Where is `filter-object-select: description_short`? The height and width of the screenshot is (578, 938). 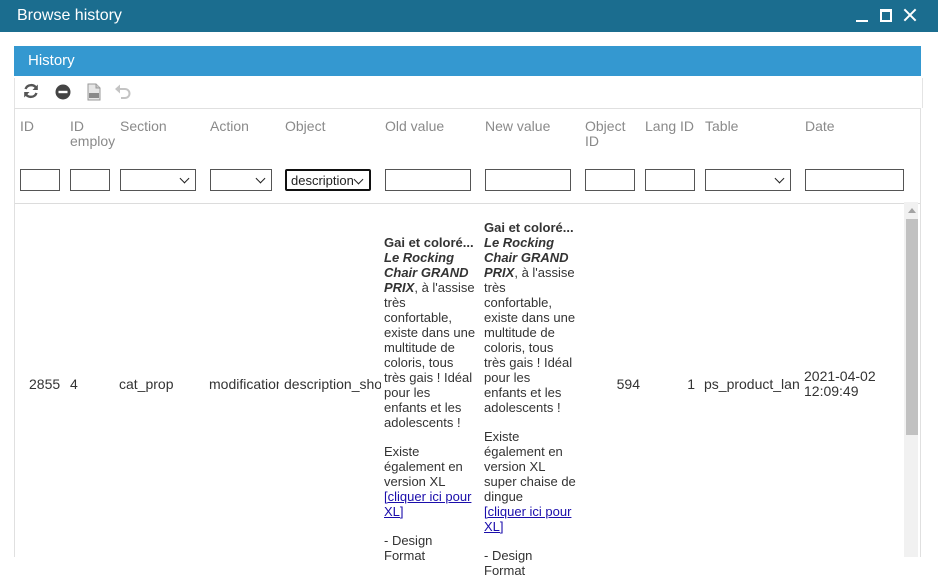 filter-object-select: description_short is located at coordinates (328, 180).